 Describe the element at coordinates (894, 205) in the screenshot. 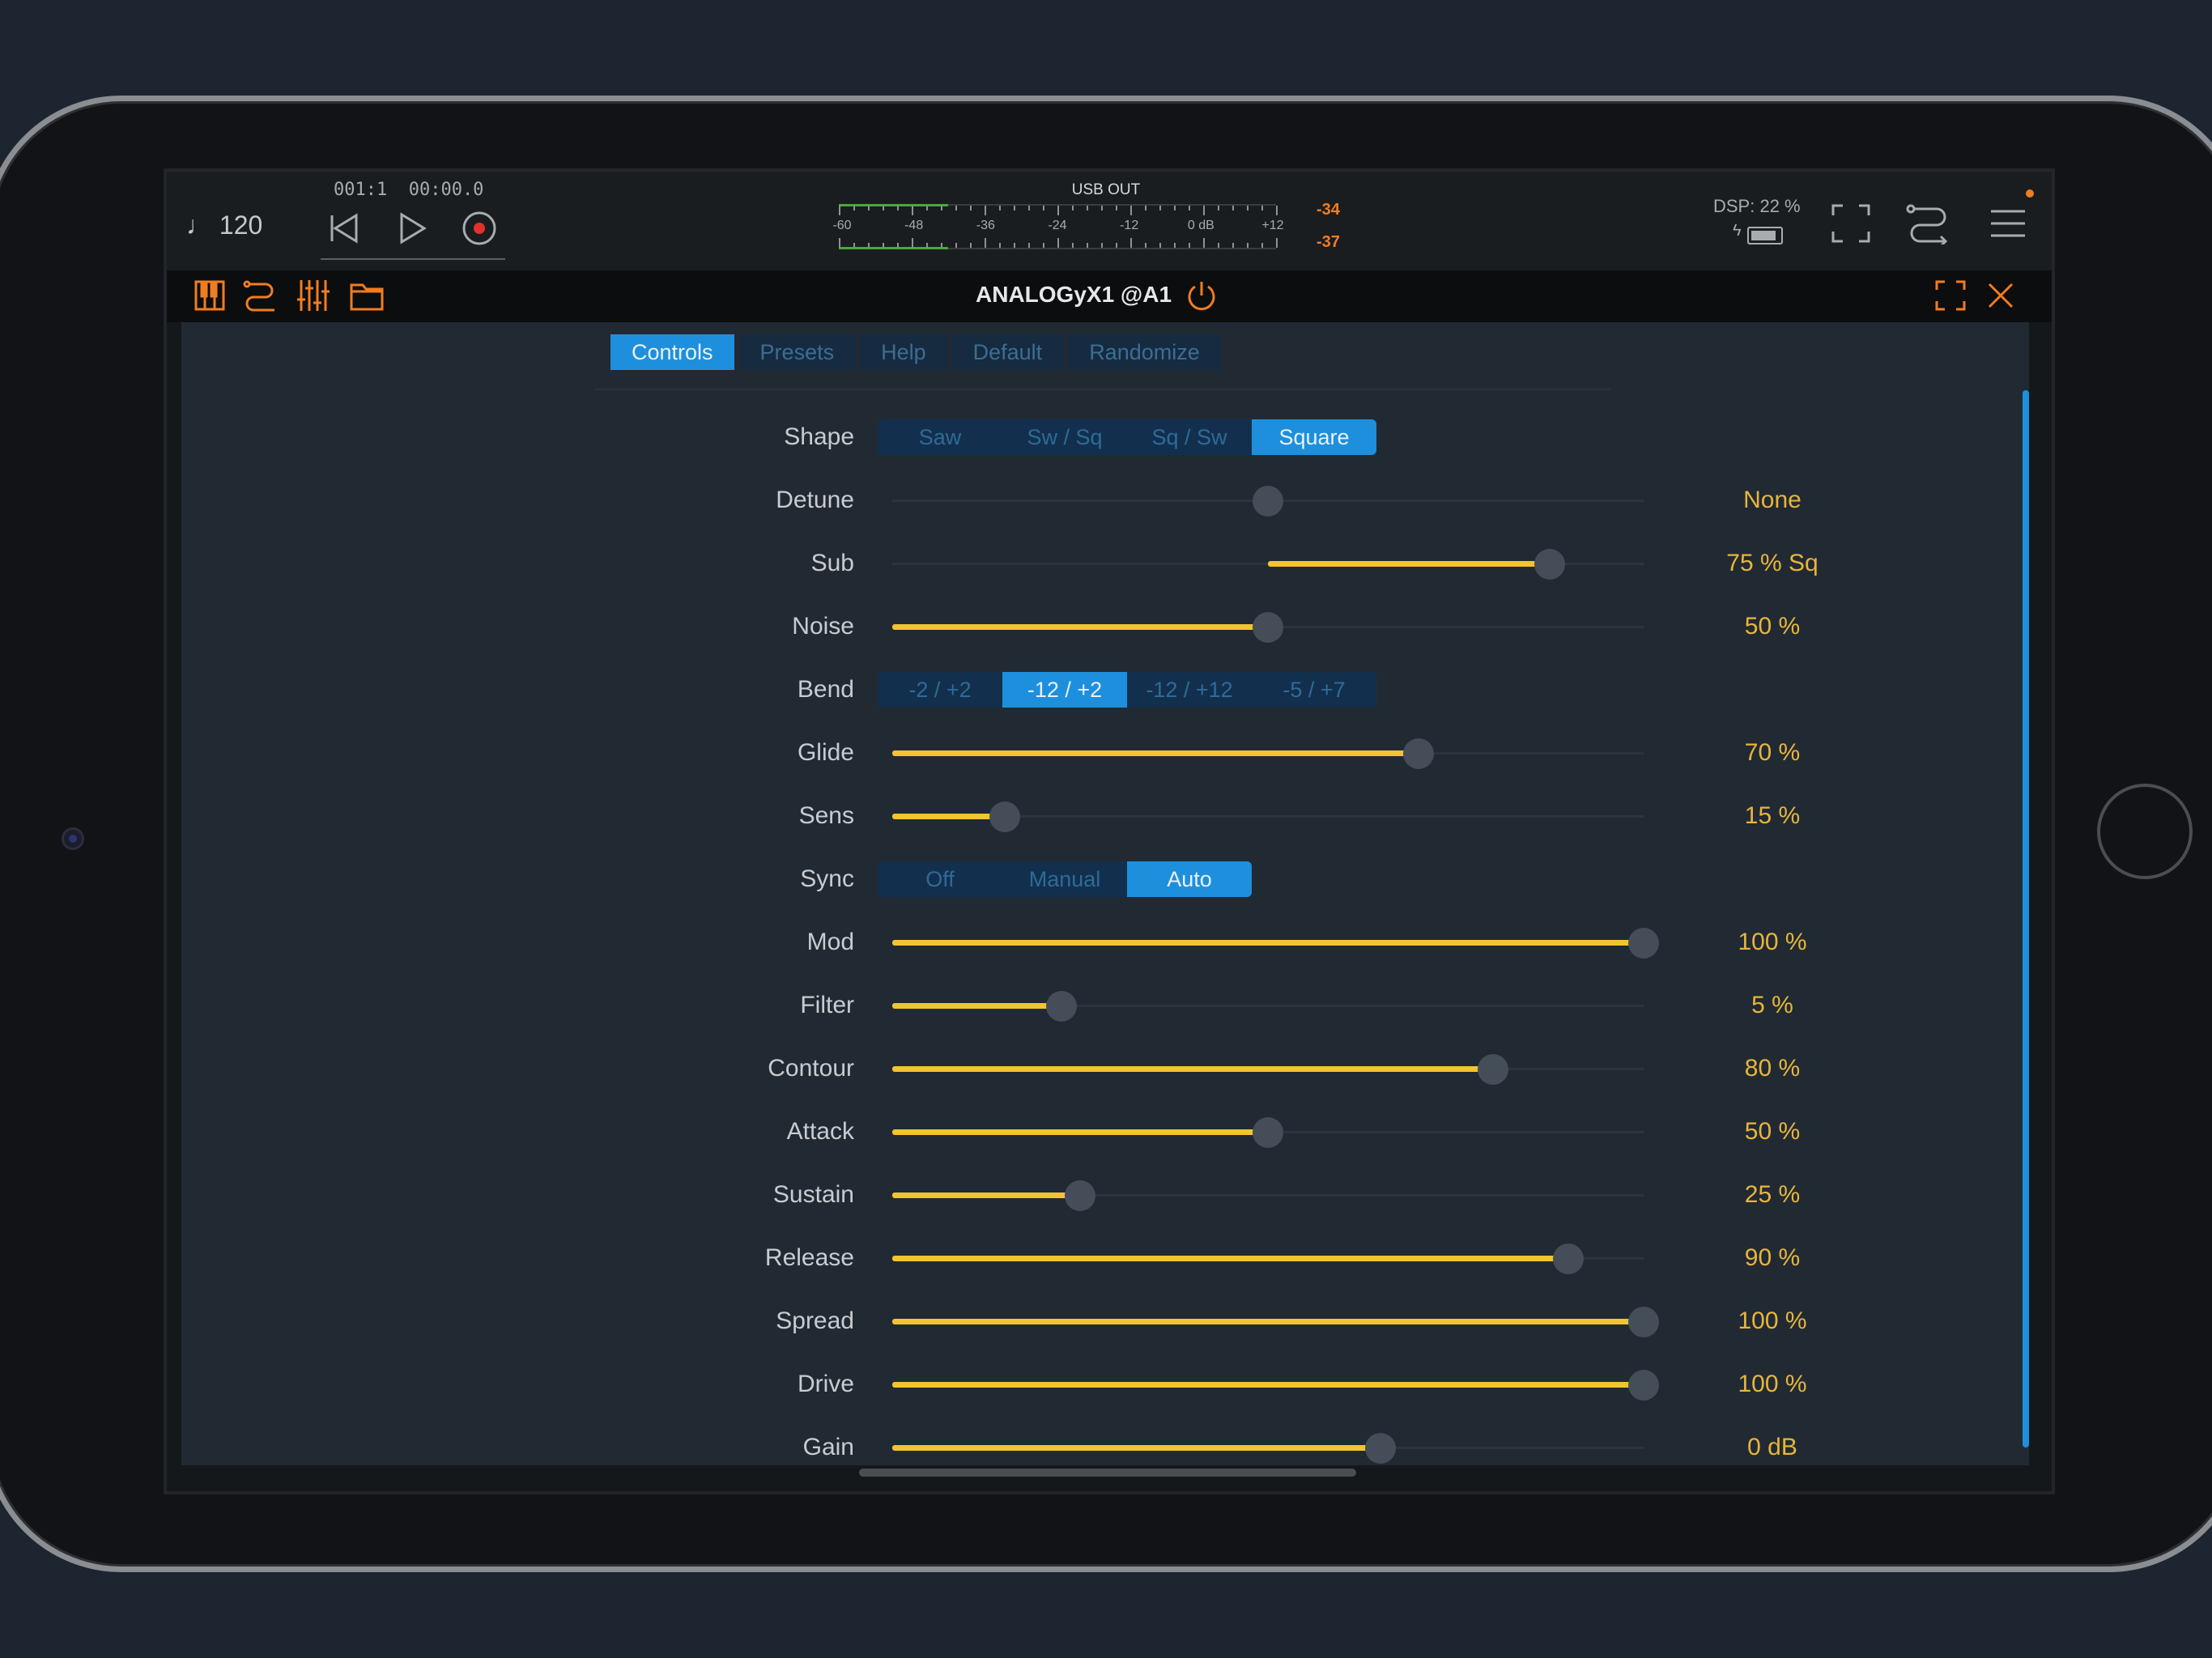

I see `meter-fill-left` at that location.